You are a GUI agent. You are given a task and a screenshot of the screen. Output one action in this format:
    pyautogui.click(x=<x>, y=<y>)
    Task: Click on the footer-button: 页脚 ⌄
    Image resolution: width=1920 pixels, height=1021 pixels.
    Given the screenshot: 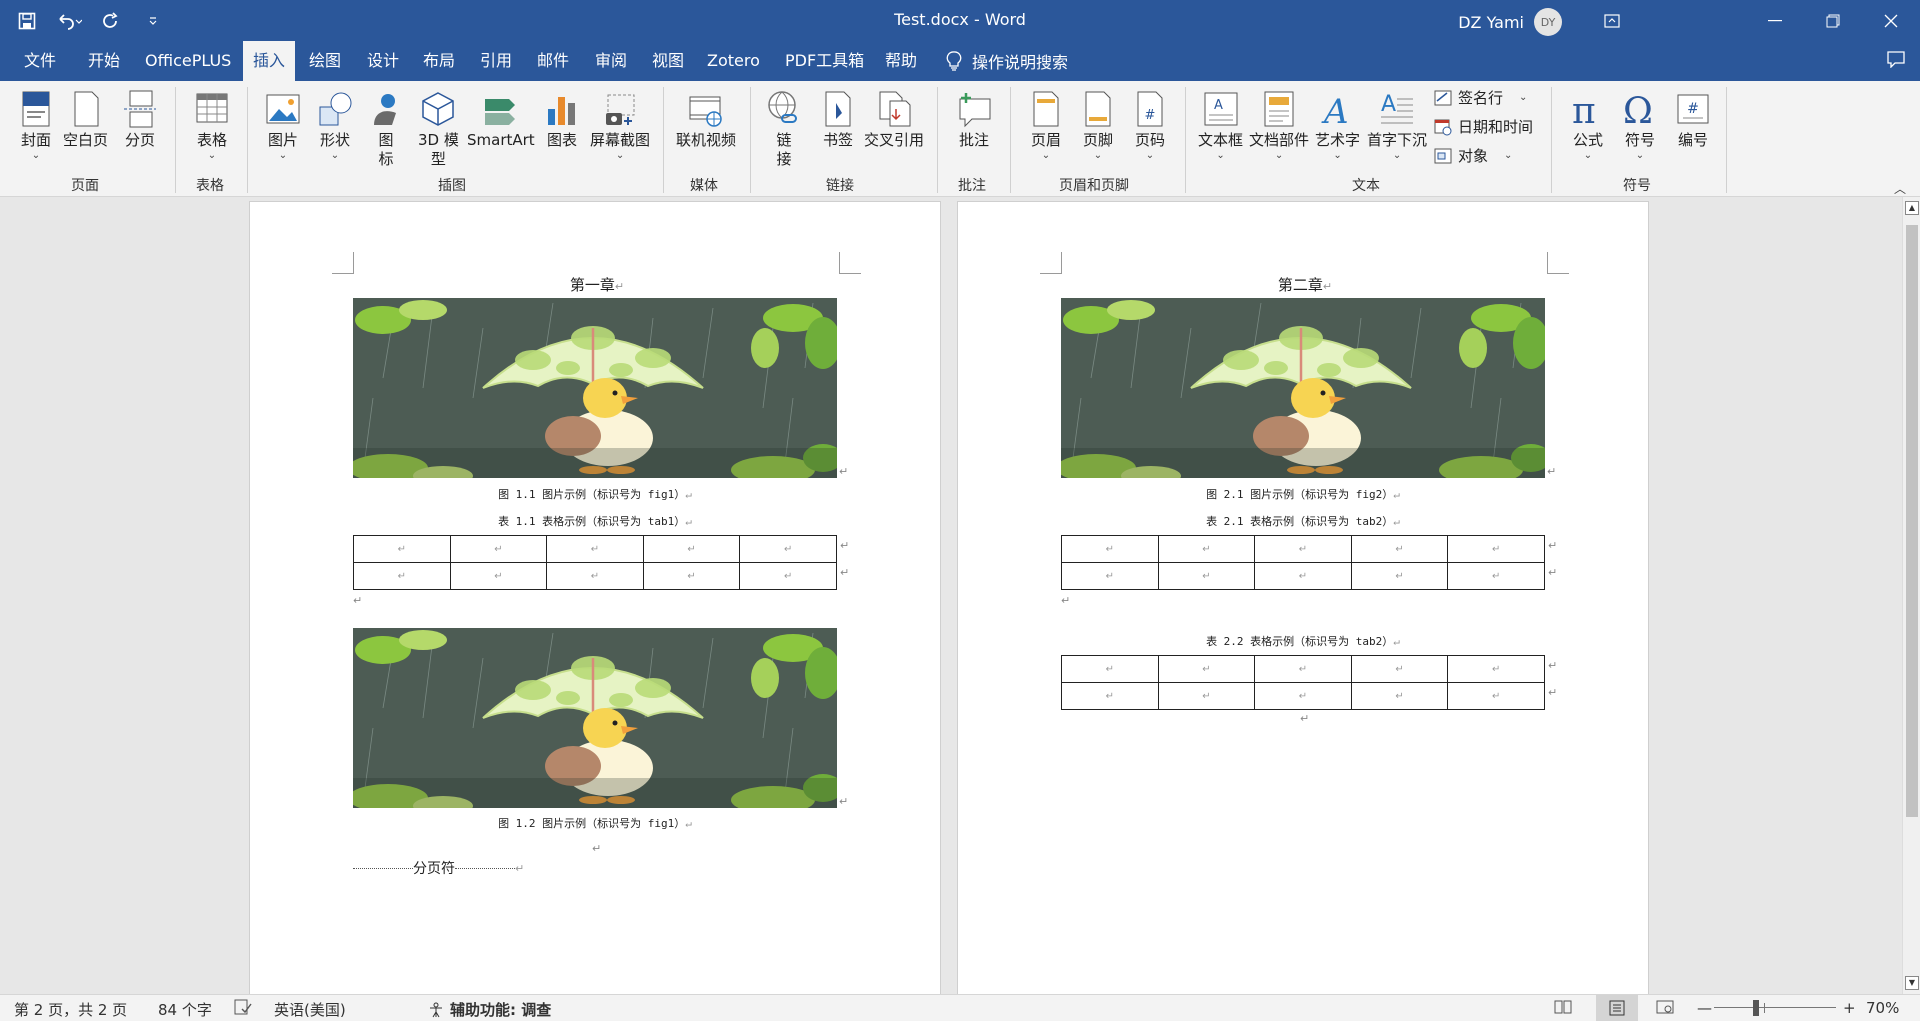 What is the action you would take?
    pyautogui.click(x=1098, y=125)
    